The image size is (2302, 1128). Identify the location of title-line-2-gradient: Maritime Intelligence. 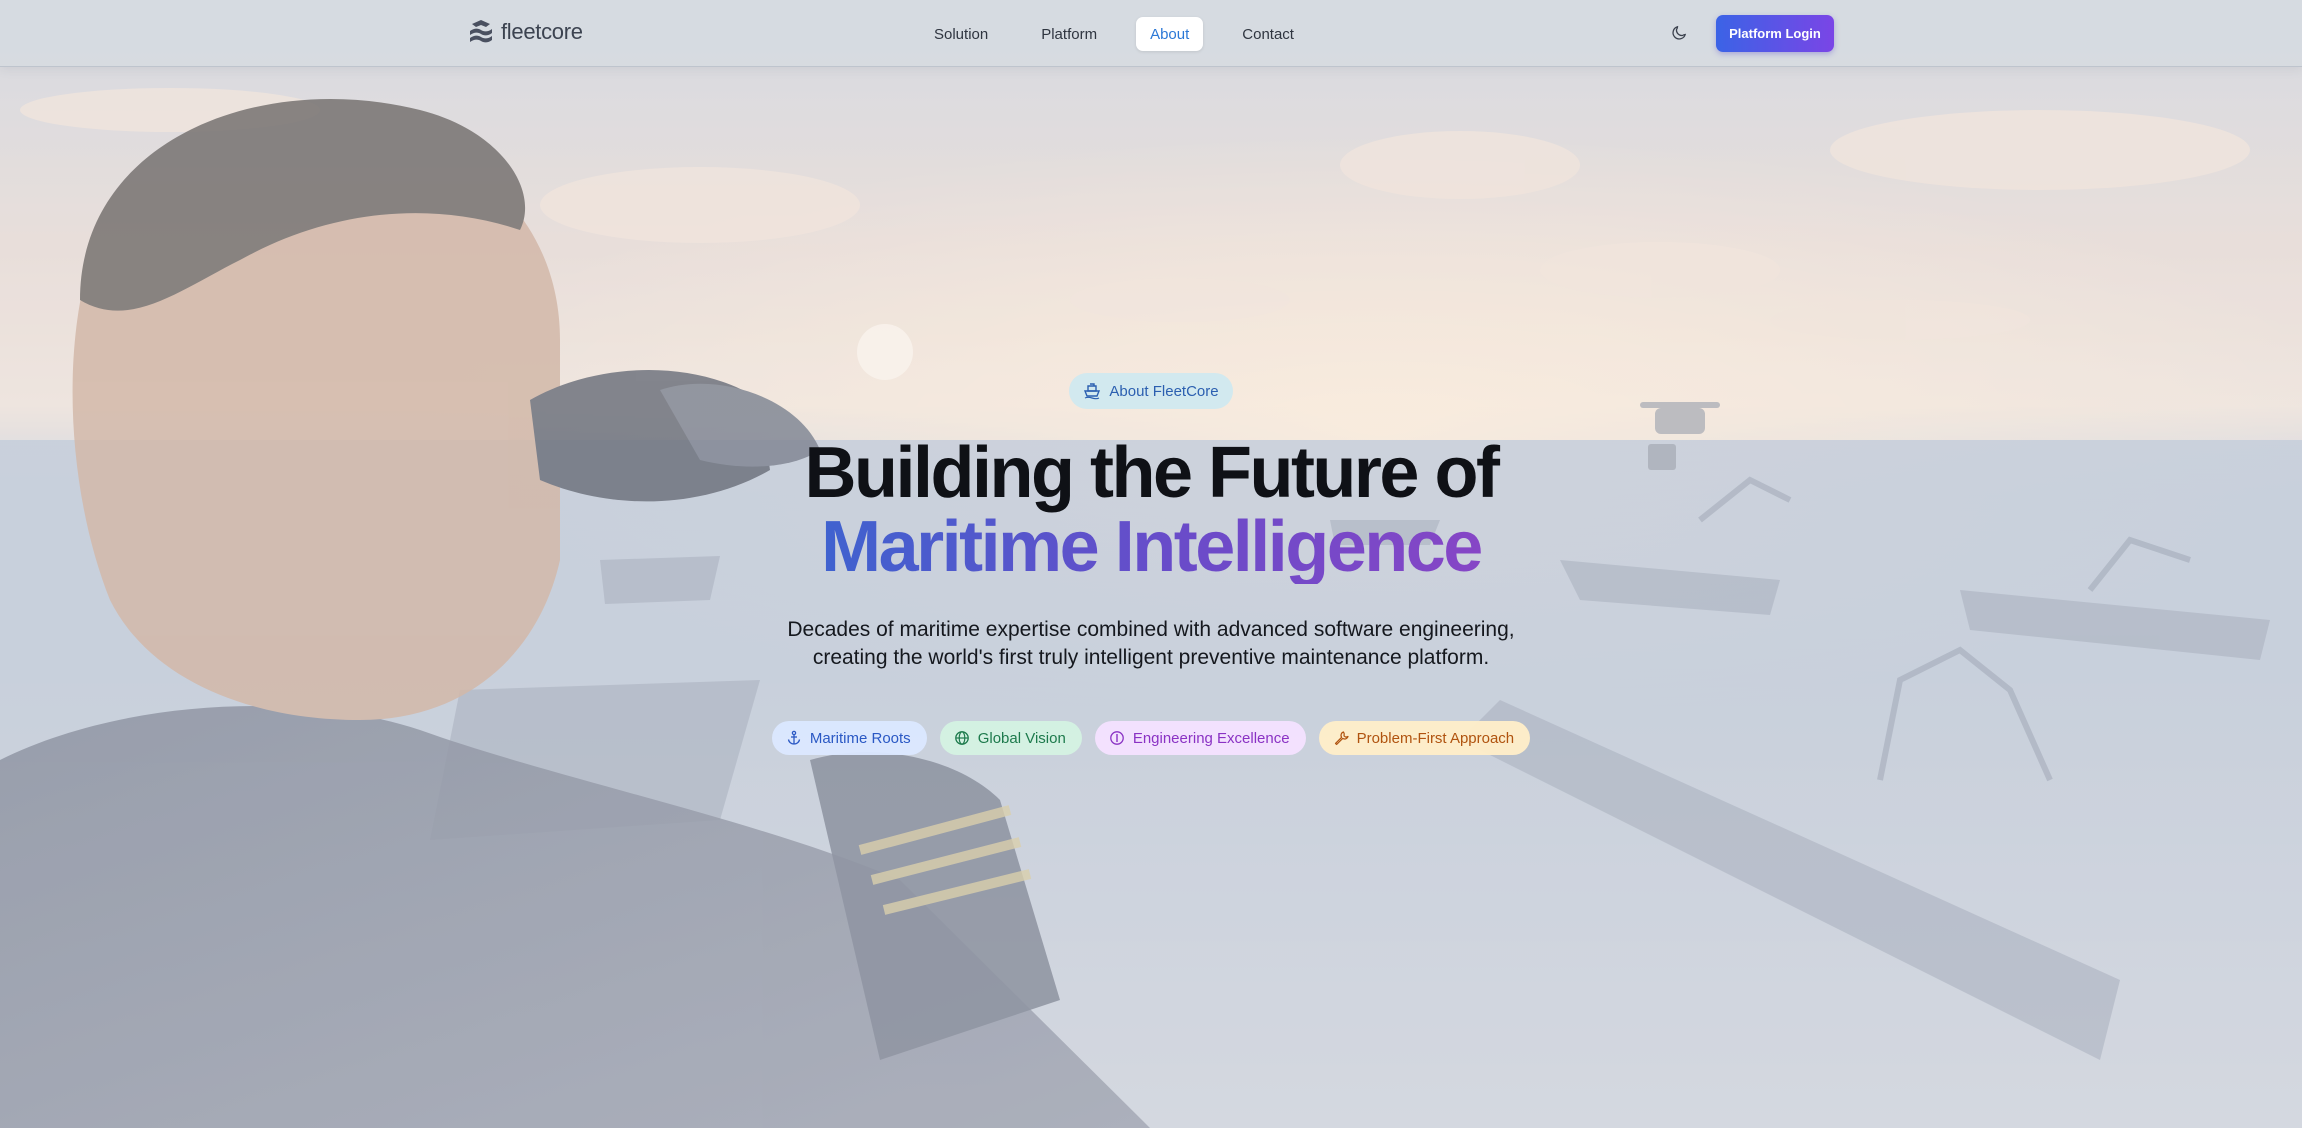
(1152, 547).